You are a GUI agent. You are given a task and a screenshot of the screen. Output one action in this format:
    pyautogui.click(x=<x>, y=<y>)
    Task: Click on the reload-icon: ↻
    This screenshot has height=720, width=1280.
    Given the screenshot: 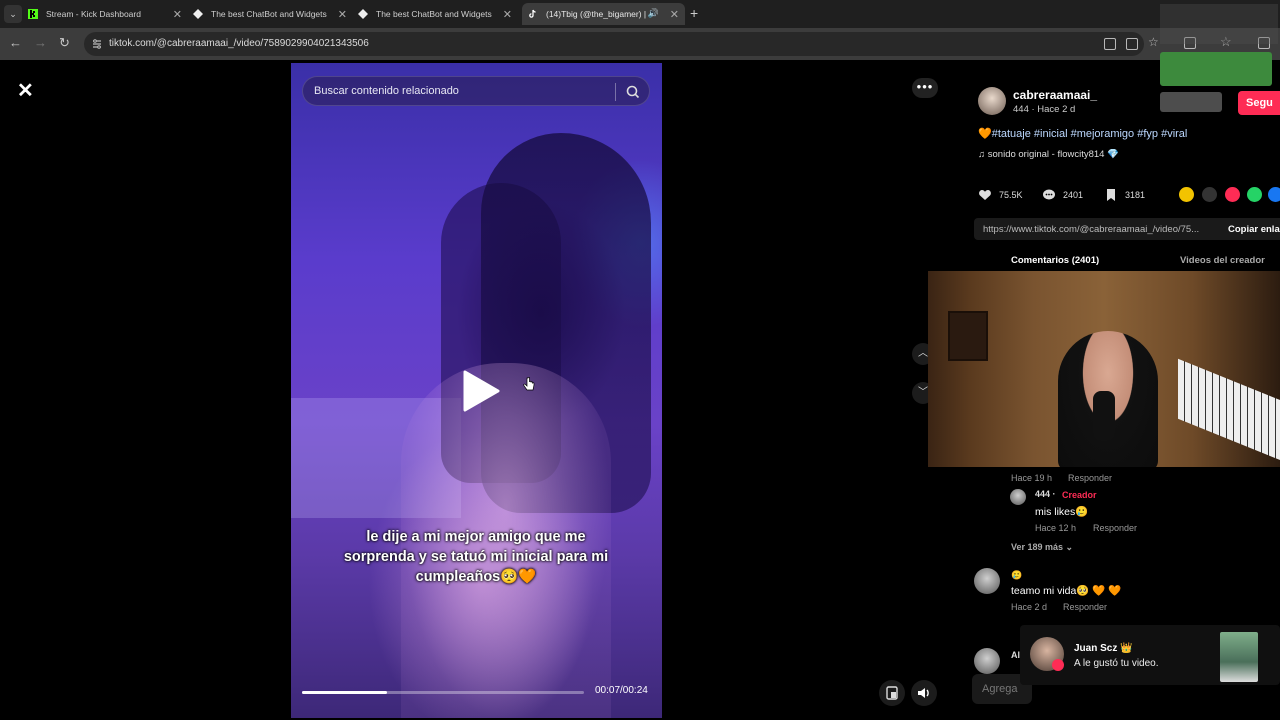 What is the action you would take?
    pyautogui.click(x=64, y=43)
    